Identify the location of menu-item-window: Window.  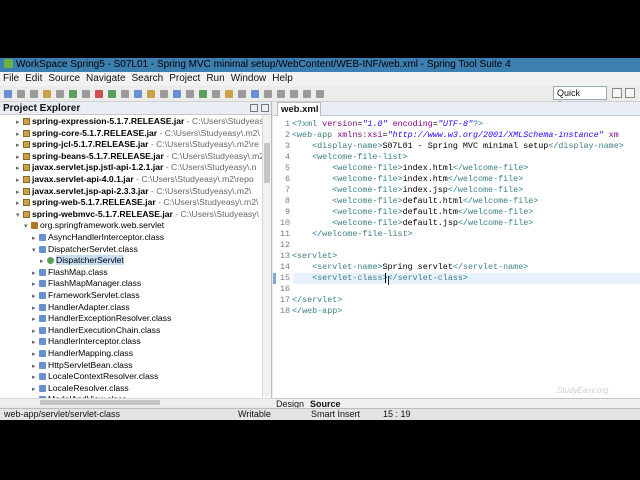
(249, 78).